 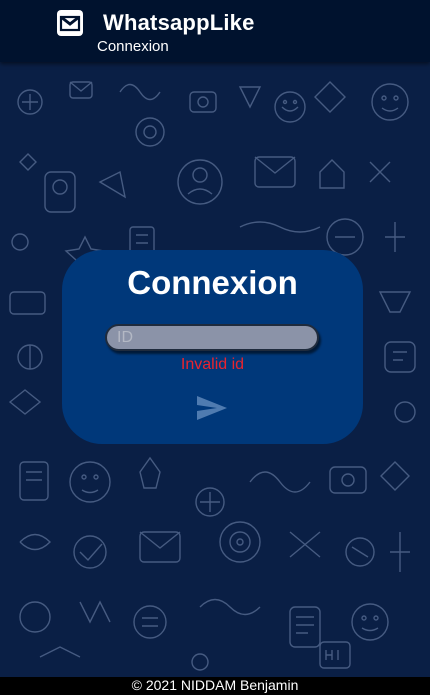 What do you see at coordinates (212, 282) in the screenshot?
I see `login-title: Connexion` at bounding box center [212, 282].